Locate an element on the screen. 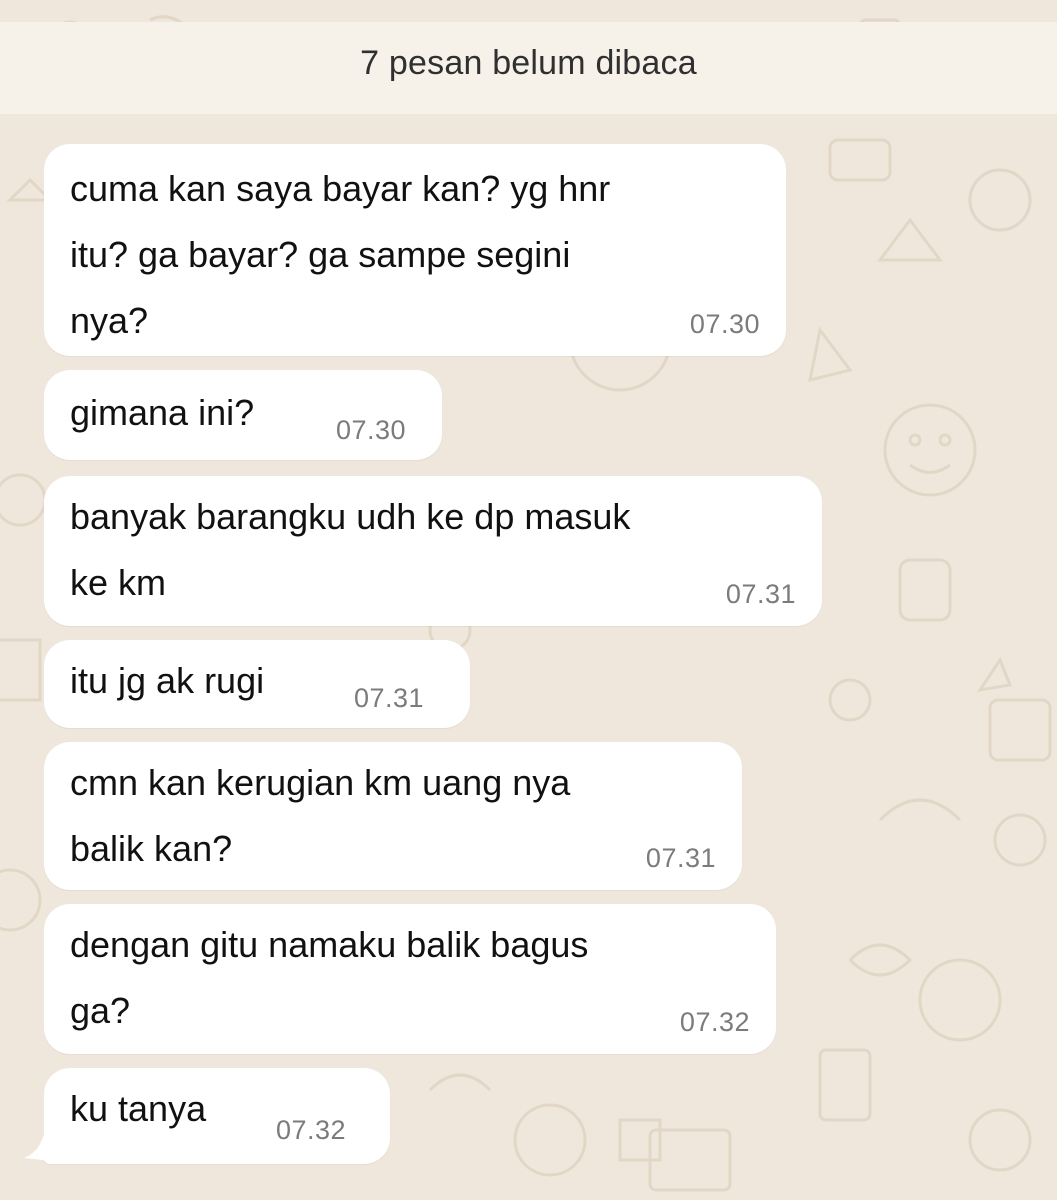 This screenshot has height=1200, width=1057. message-bubble: ku tanya 07.32 is located at coordinates (217, 1116).